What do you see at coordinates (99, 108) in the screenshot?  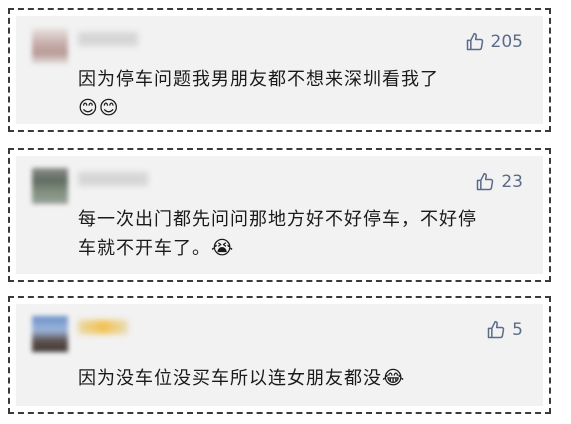 I see `smile-emoji: 😊😊` at bounding box center [99, 108].